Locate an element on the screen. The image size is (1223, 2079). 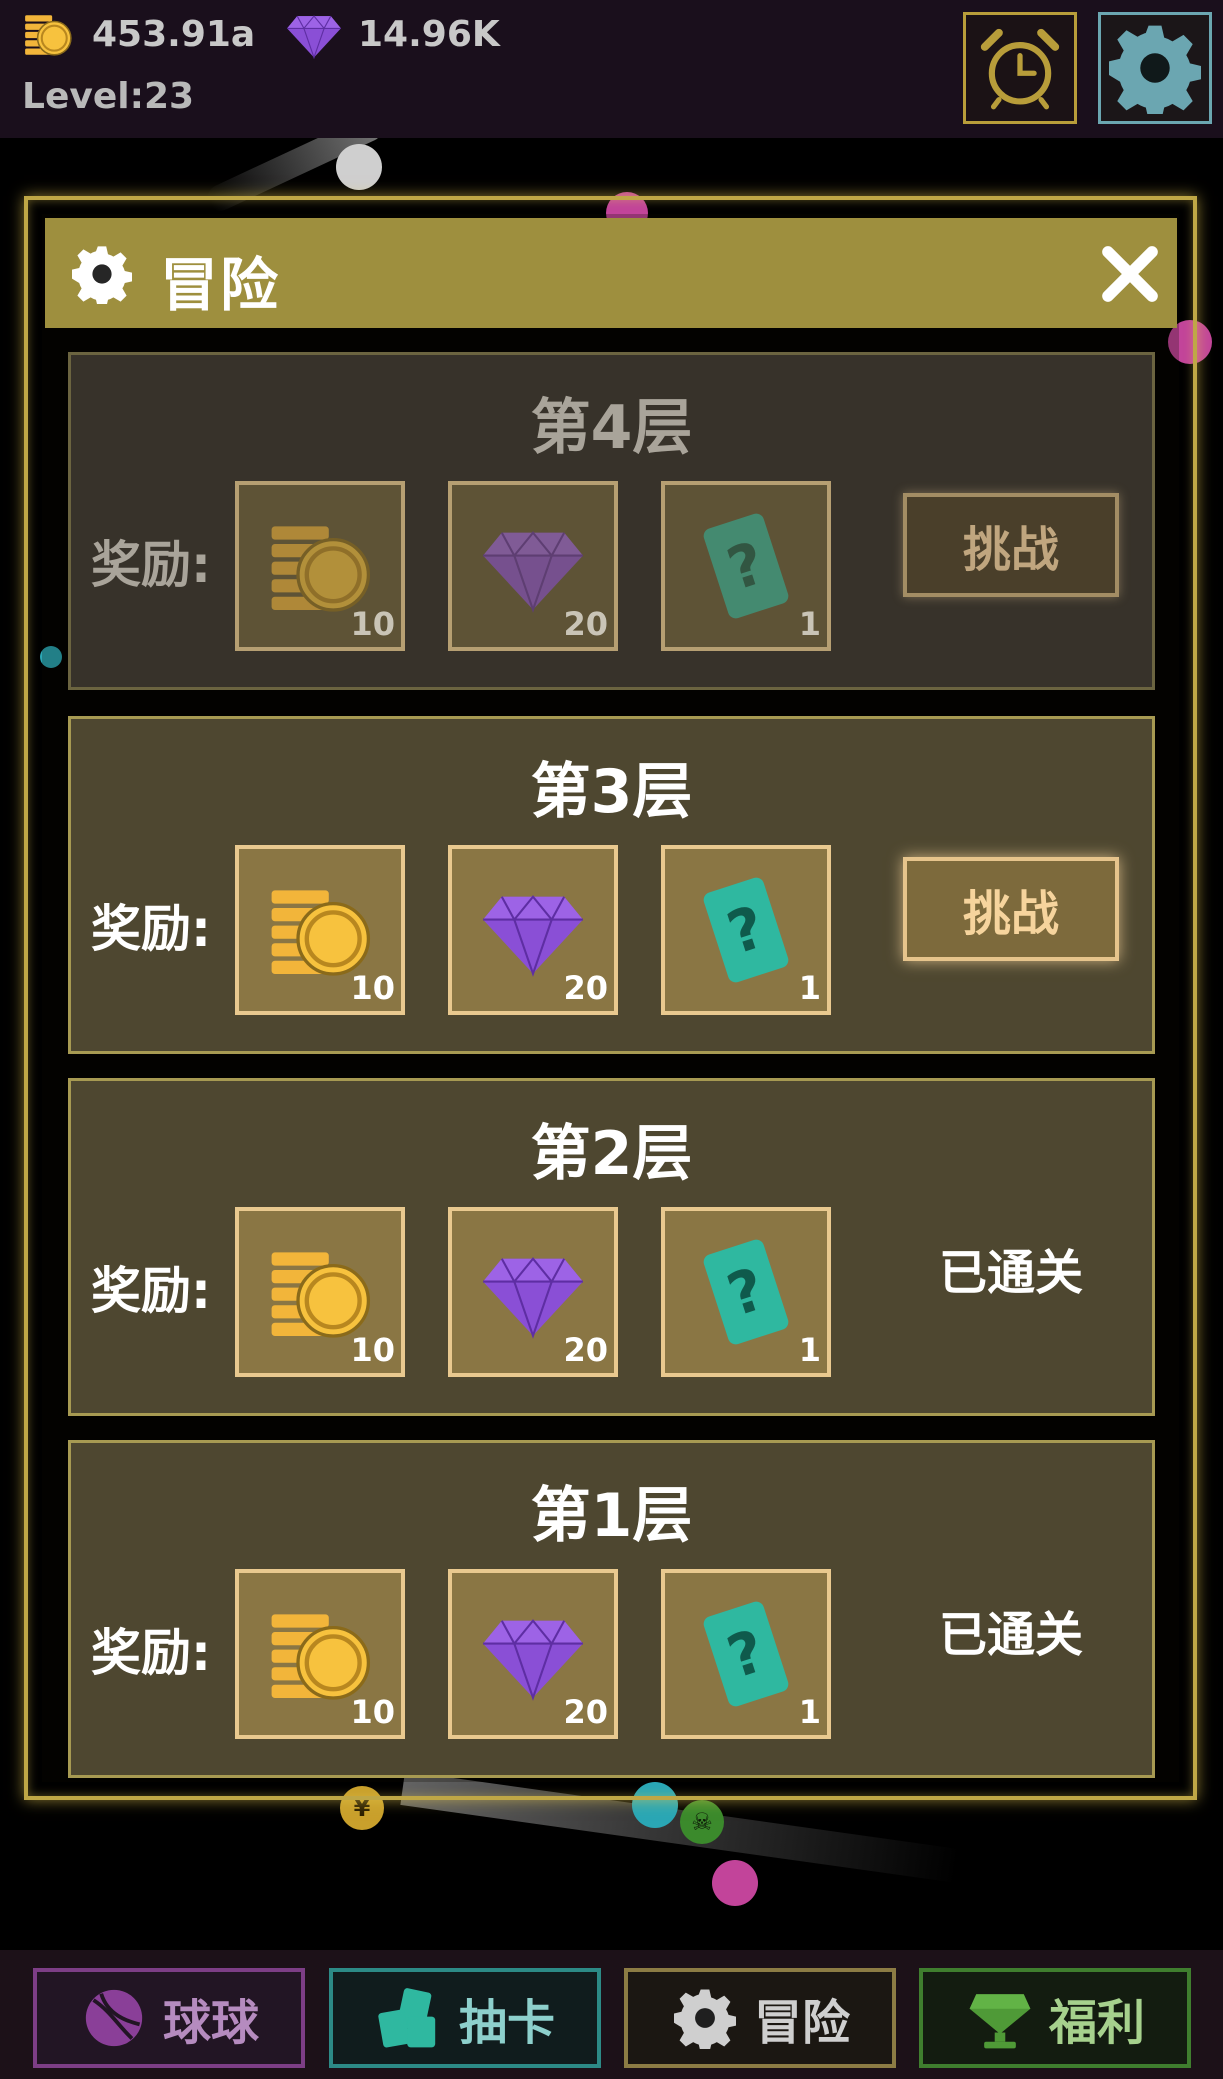
layer-1-panel: 第1层 奖励: 10 20 1 已通关 is located at coordinates (611, 1609).